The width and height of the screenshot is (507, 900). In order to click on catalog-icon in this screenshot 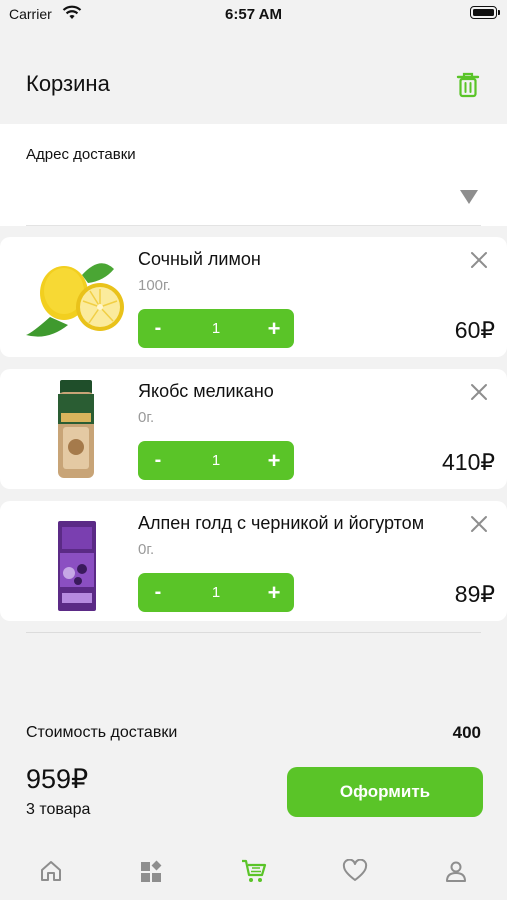, I will do `click(151, 871)`.